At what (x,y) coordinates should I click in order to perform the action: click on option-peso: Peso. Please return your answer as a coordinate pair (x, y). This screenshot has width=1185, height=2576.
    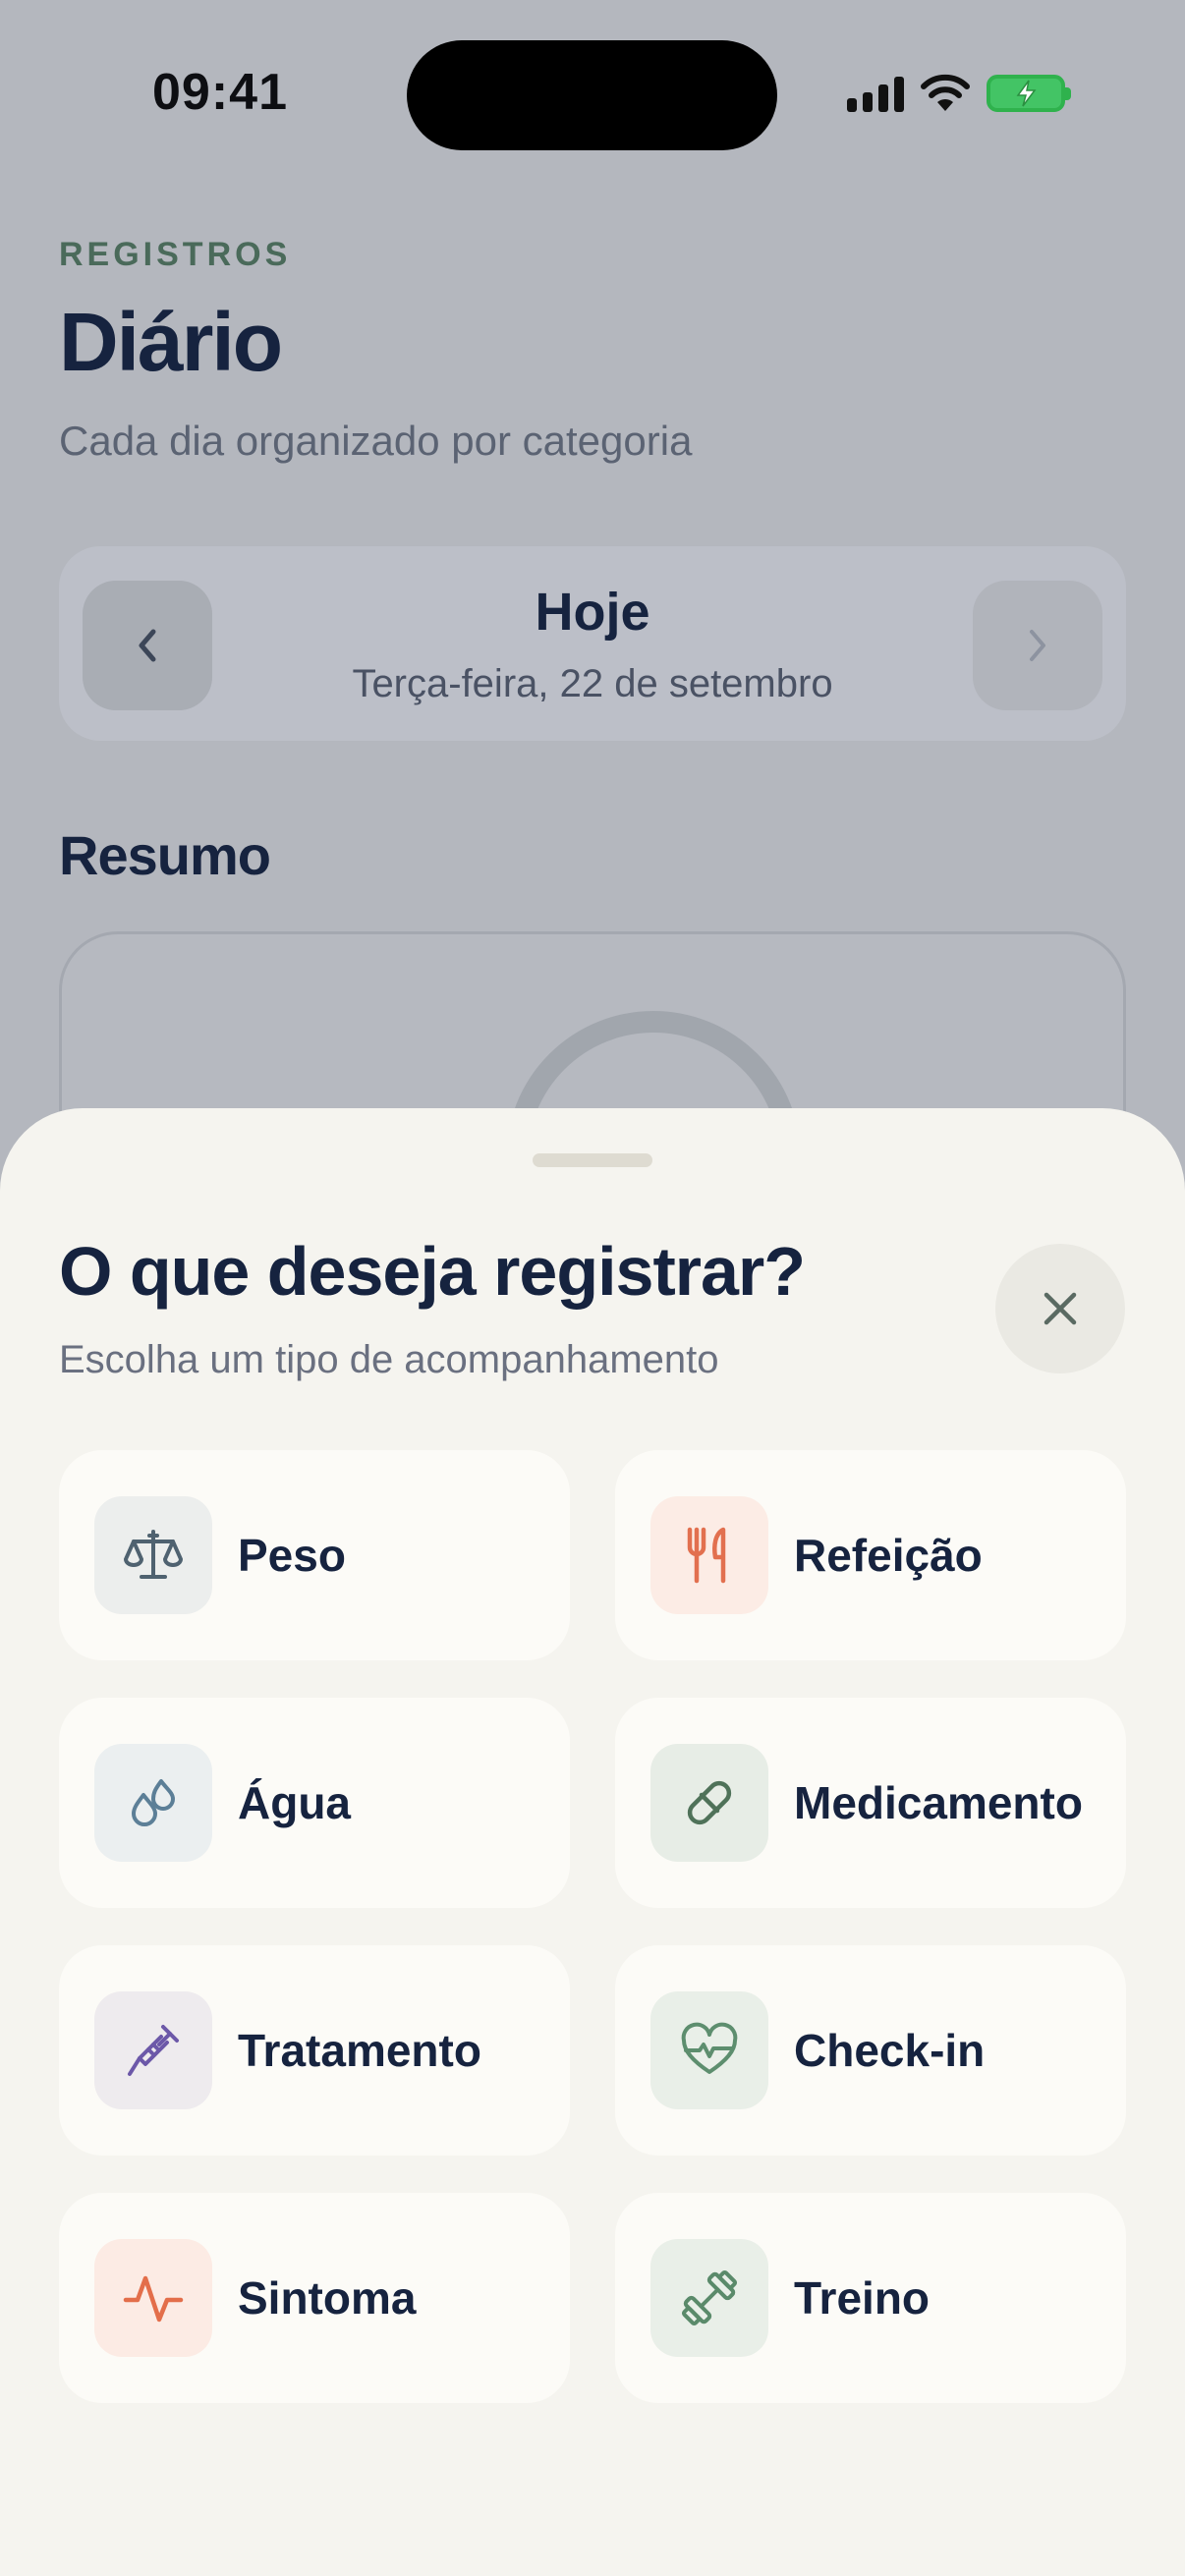
    Looking at the image, I should click on (315, 1555).